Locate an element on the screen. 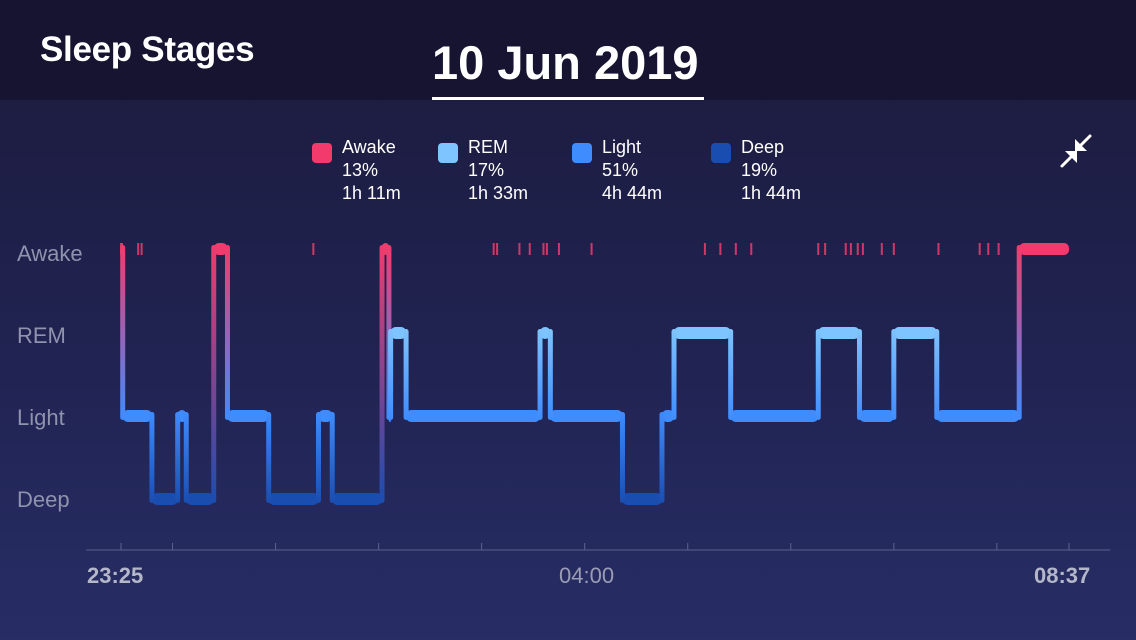 This screenshot has height=640, width=1136. x-tick-label-start: 23:25 is located at coordinates (115, 575).